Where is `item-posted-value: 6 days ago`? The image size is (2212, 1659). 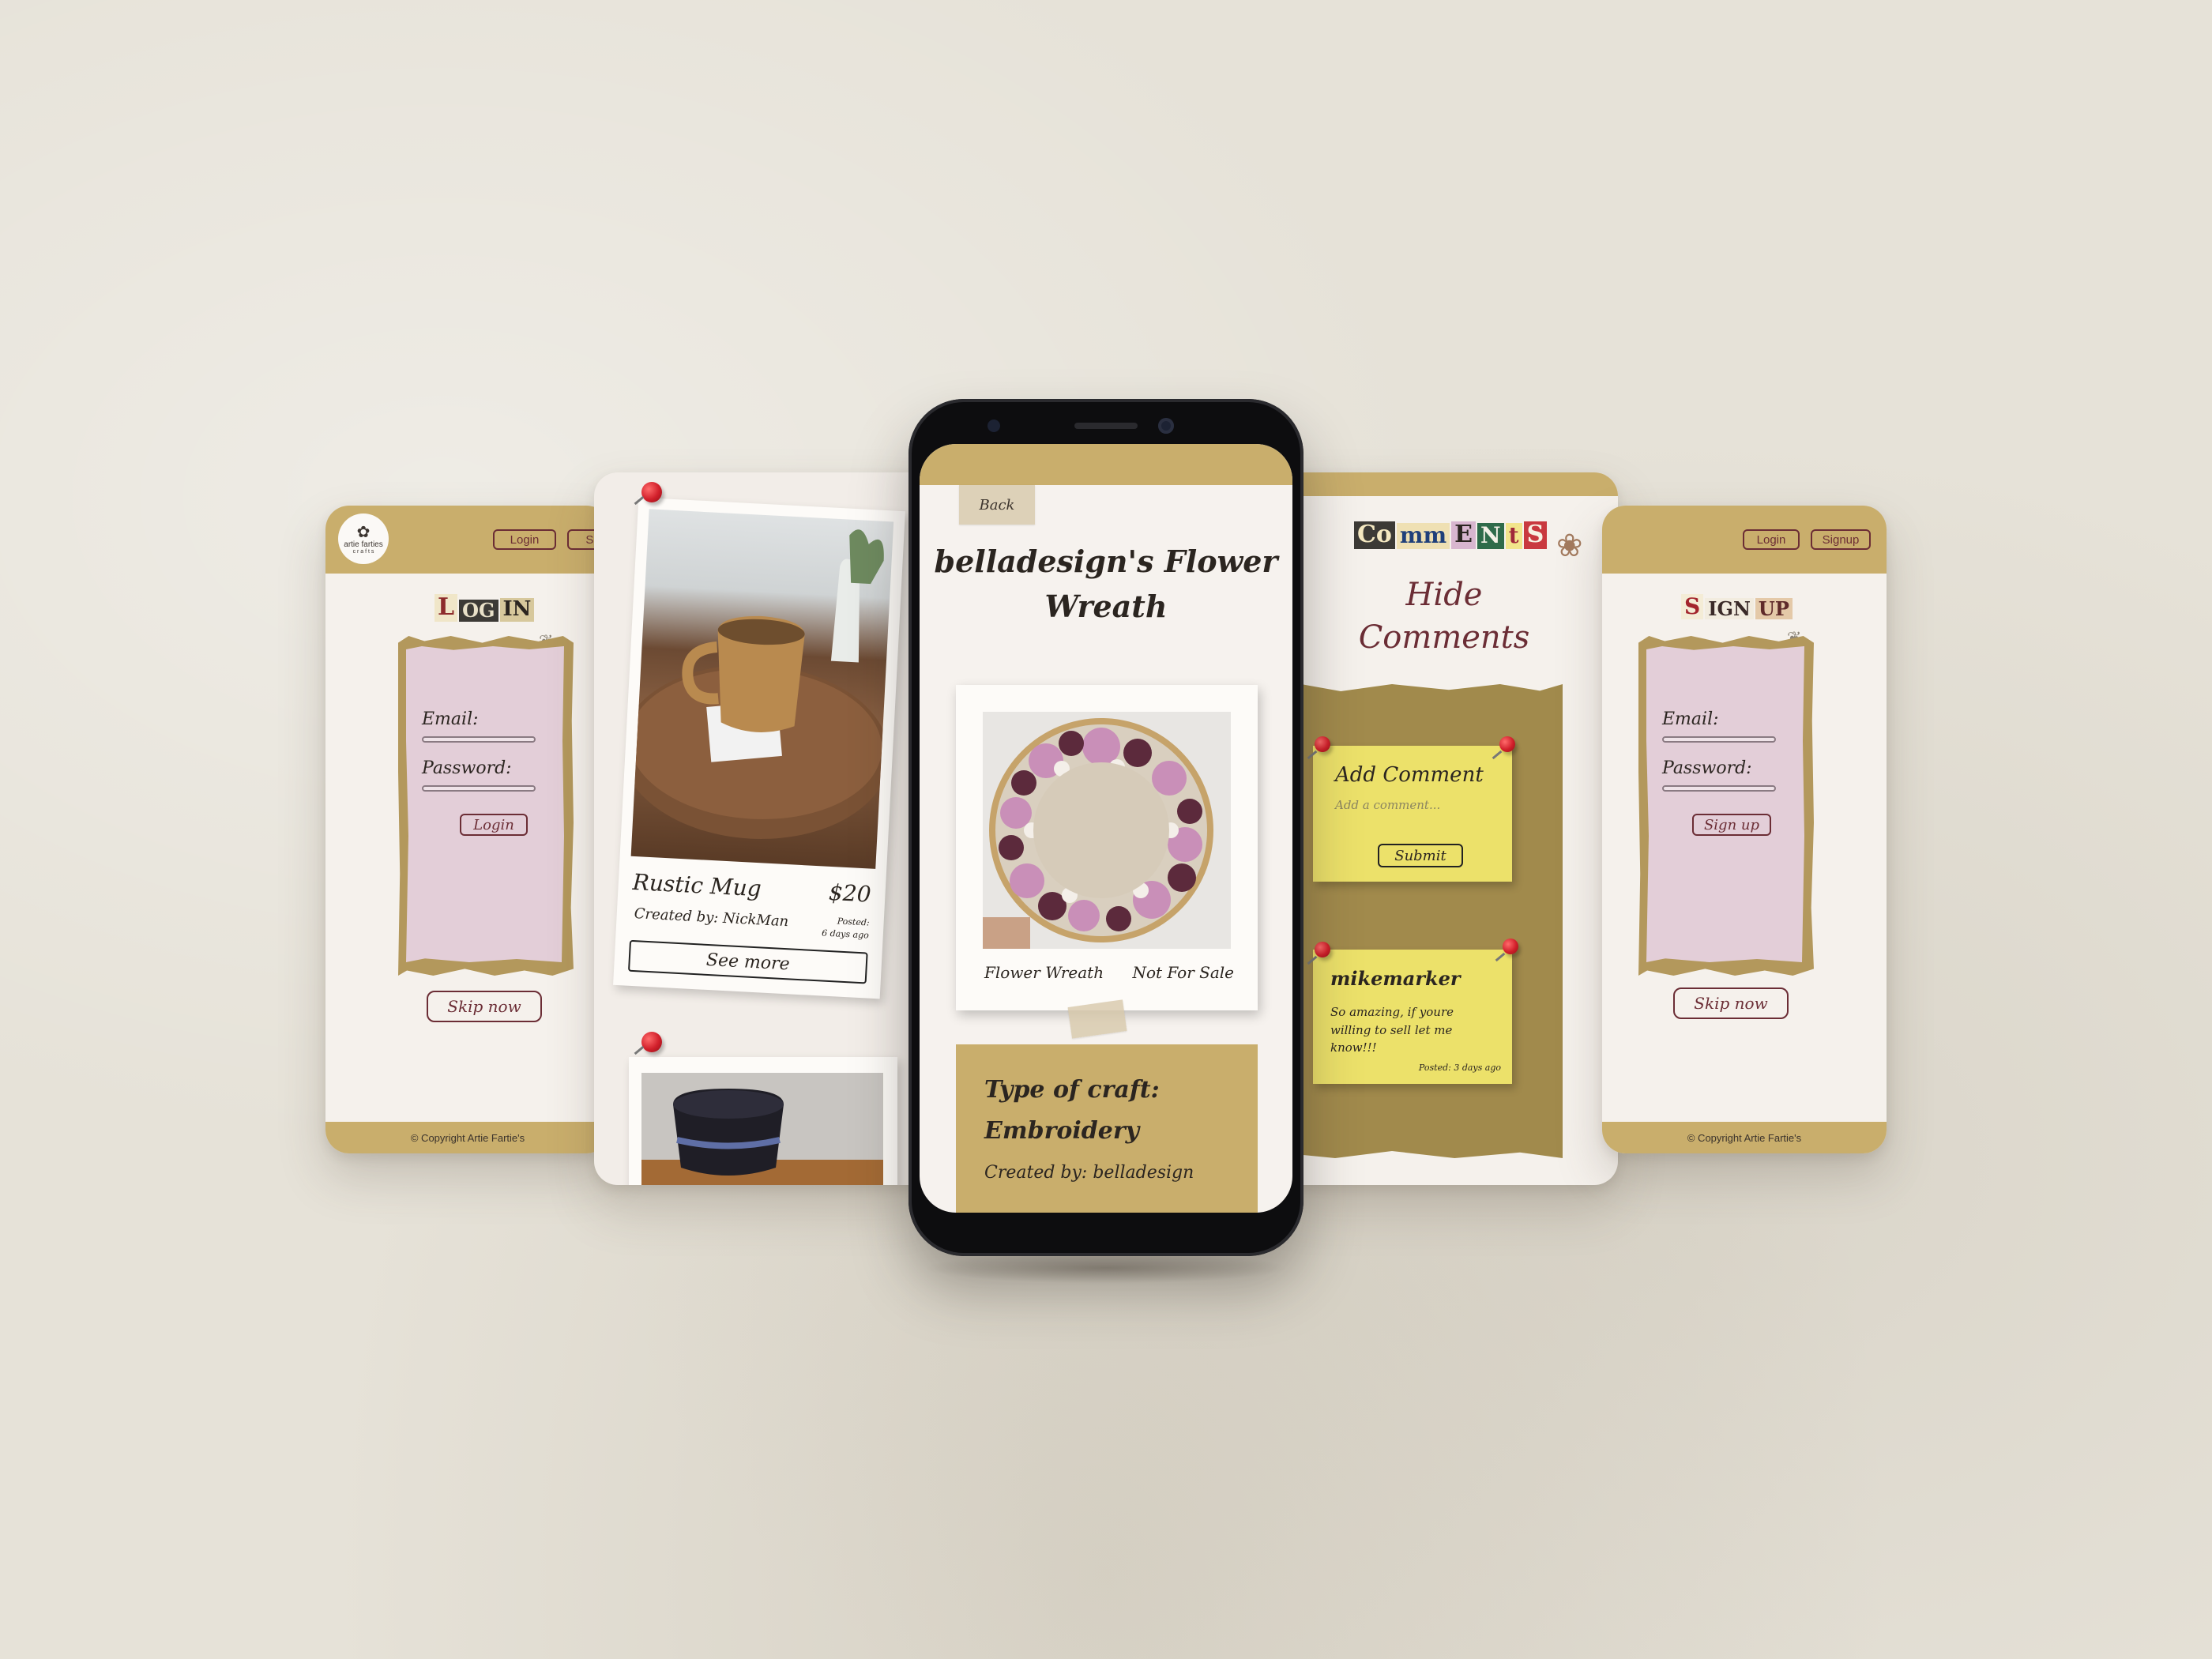
item-posted-value: 6 days ago is located at coordinates (845, 934).